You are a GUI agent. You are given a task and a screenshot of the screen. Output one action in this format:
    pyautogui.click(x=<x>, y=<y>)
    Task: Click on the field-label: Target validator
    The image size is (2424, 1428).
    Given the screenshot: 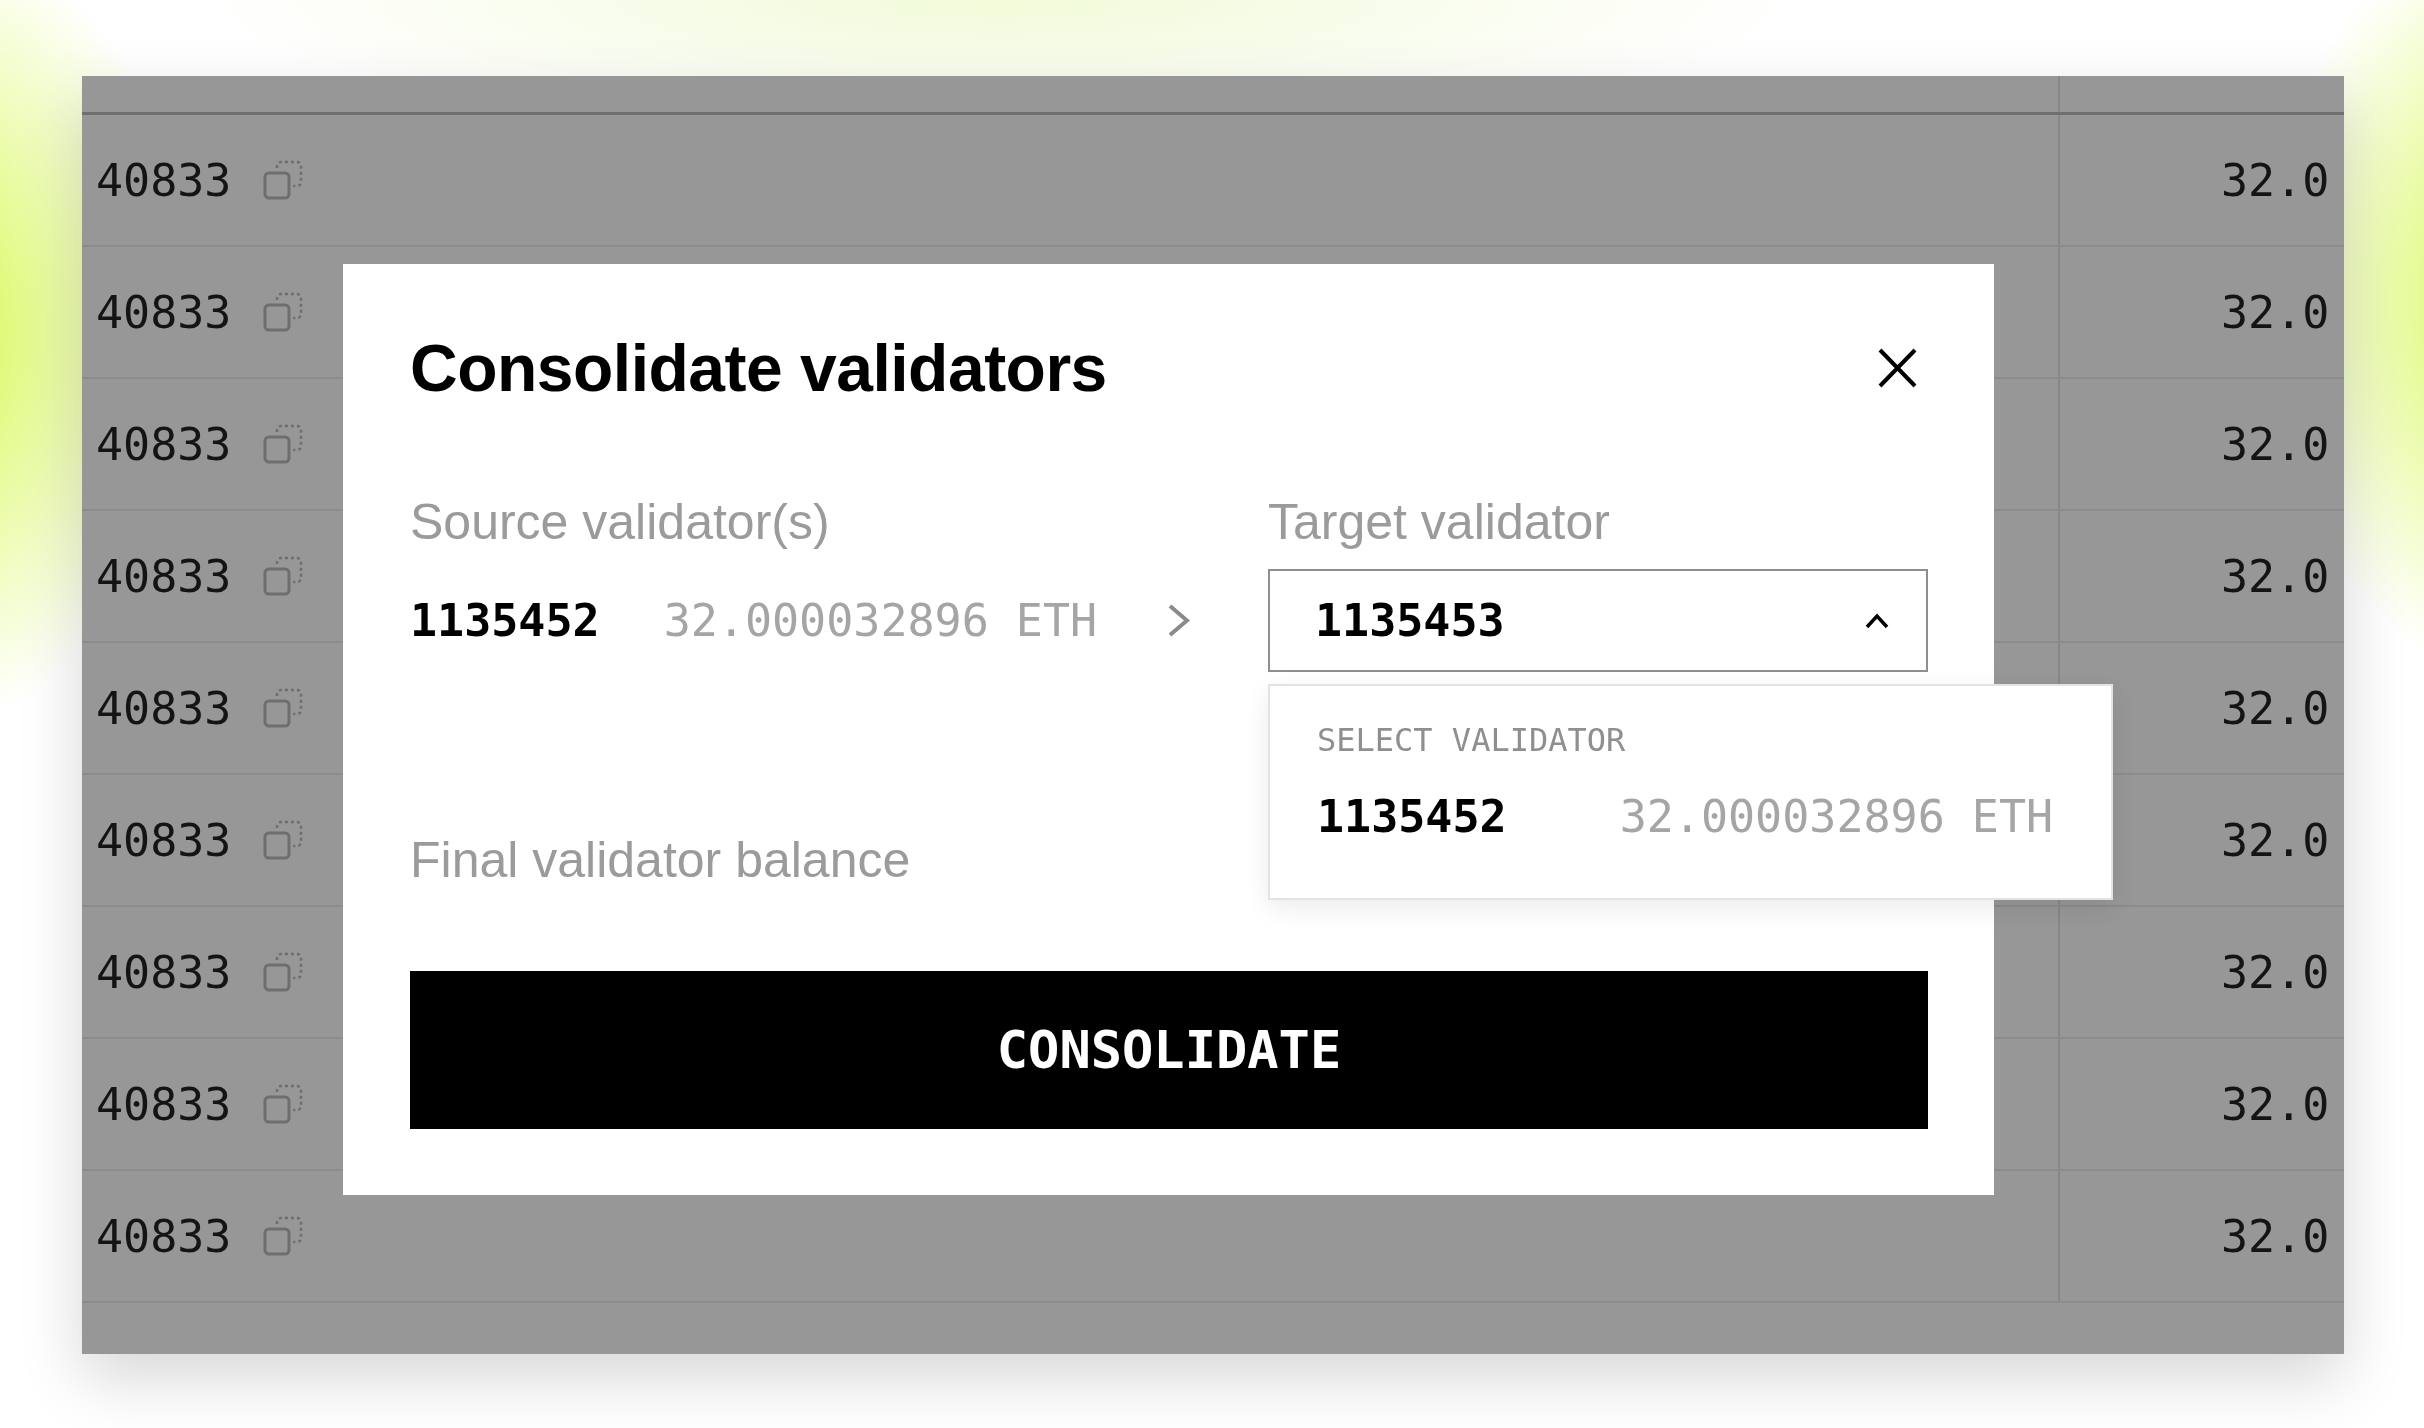 What is the action you would take?
    pyautogui.click(x=1439, y=522)
    